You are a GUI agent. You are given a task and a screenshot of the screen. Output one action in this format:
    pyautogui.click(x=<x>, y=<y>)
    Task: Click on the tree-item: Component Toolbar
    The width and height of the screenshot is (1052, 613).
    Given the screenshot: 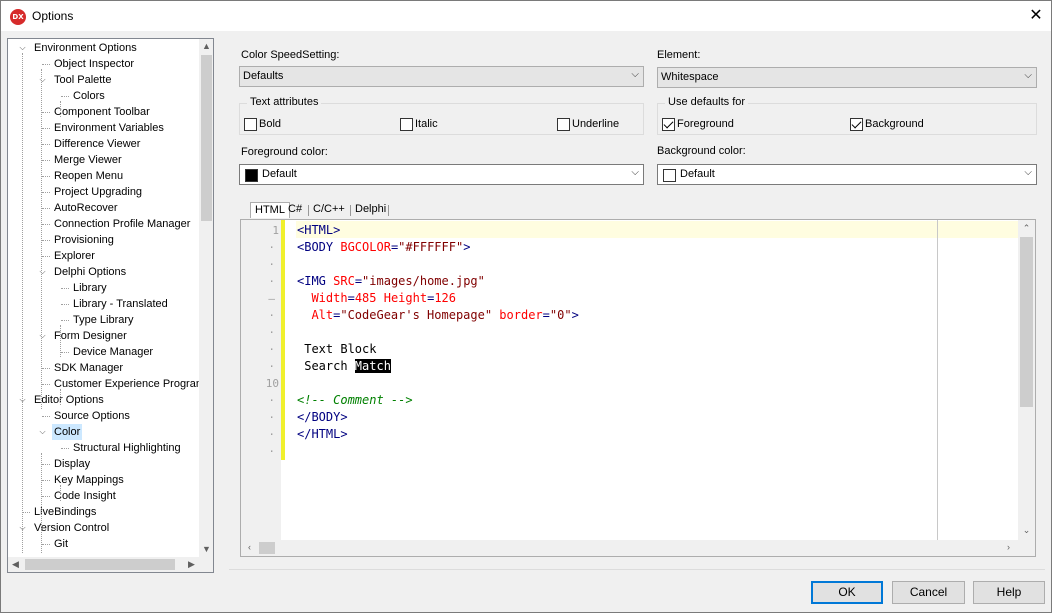 What is the action you would take?
    pyautogui.click(x=102, y=112)
    